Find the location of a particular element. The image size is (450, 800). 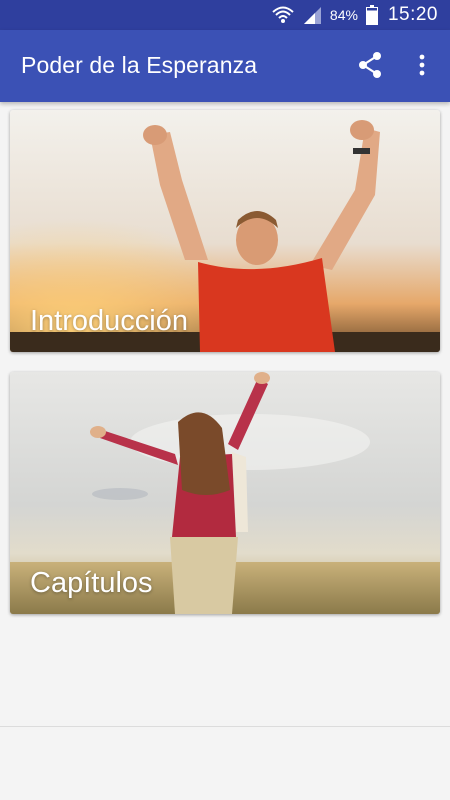

app-title: Poder de la Esperanza is located at coordinates (139, 65).